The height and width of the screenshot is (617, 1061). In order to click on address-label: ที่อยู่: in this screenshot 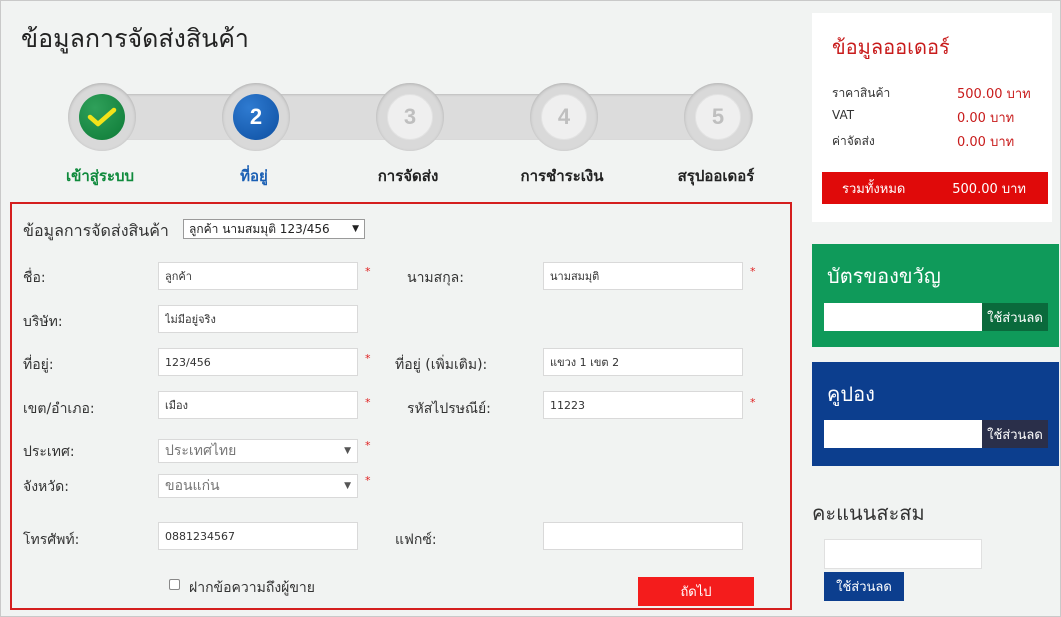, I will do `click(38, 365)`.